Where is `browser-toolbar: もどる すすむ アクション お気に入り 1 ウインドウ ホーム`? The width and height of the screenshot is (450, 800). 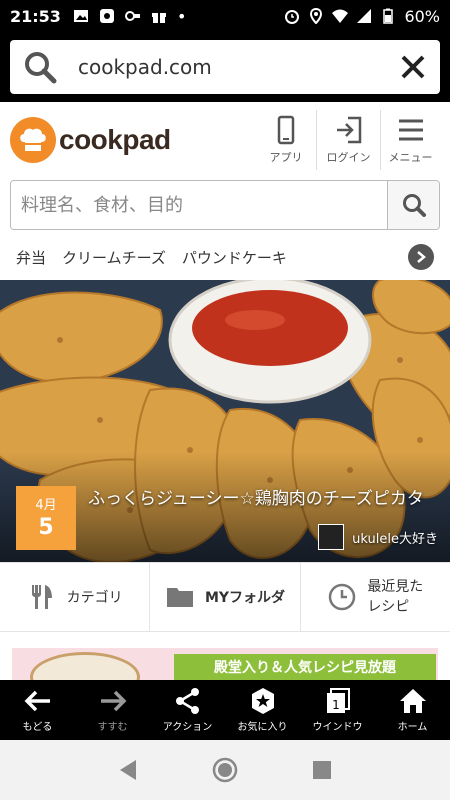
browser-toolbar: もどる すすむ アクション お気に入り 1 ウインドウ ホーム is located at coordinates (225, 710).